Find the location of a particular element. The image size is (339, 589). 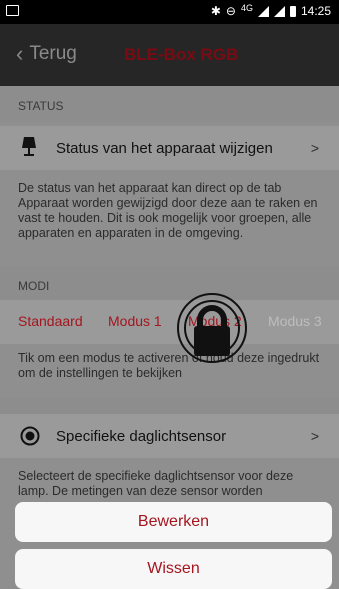

mode-1: Modus 1 is located at coordinates (135, 321).